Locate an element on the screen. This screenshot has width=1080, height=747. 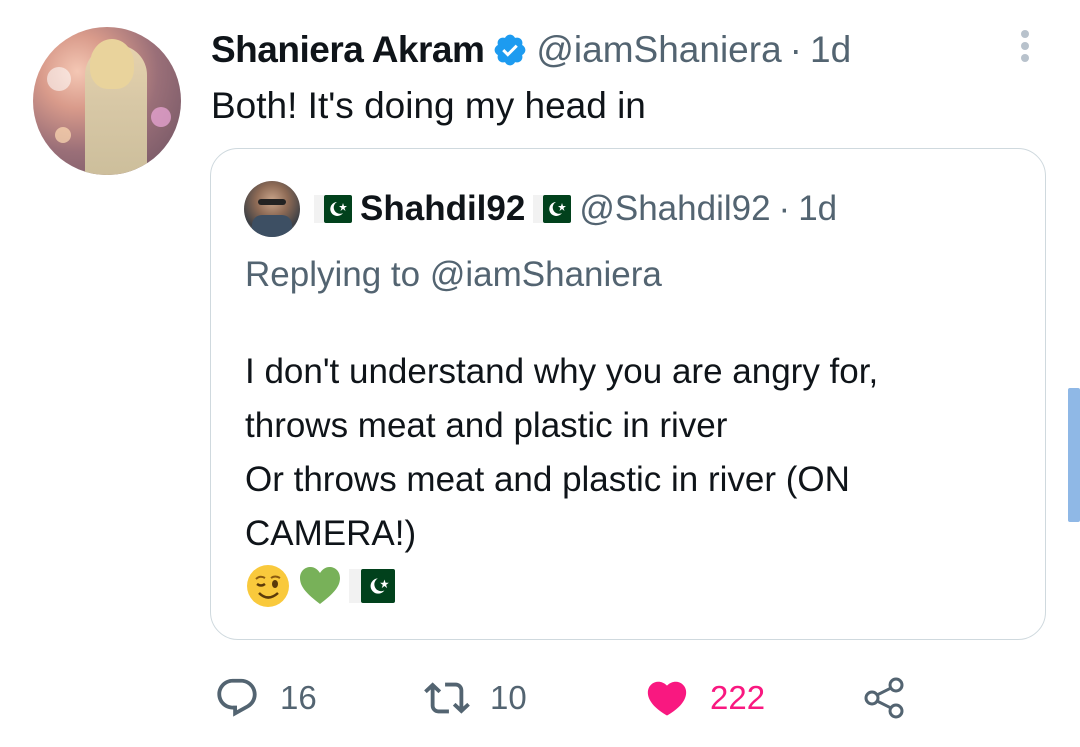
tweet-time: 1d is located at coordinates (830, 50).